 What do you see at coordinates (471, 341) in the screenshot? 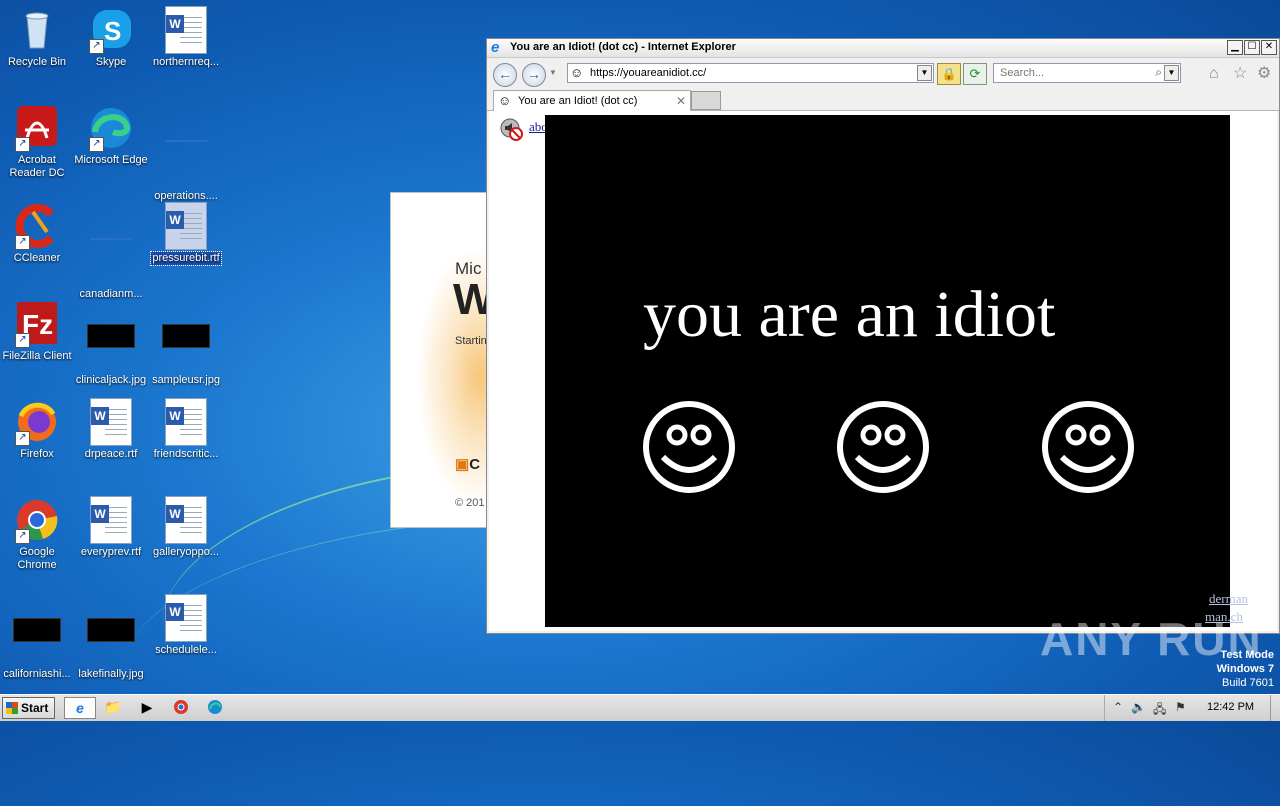
I see `splash-status-text: Startin` at bounding box center [471, 341].